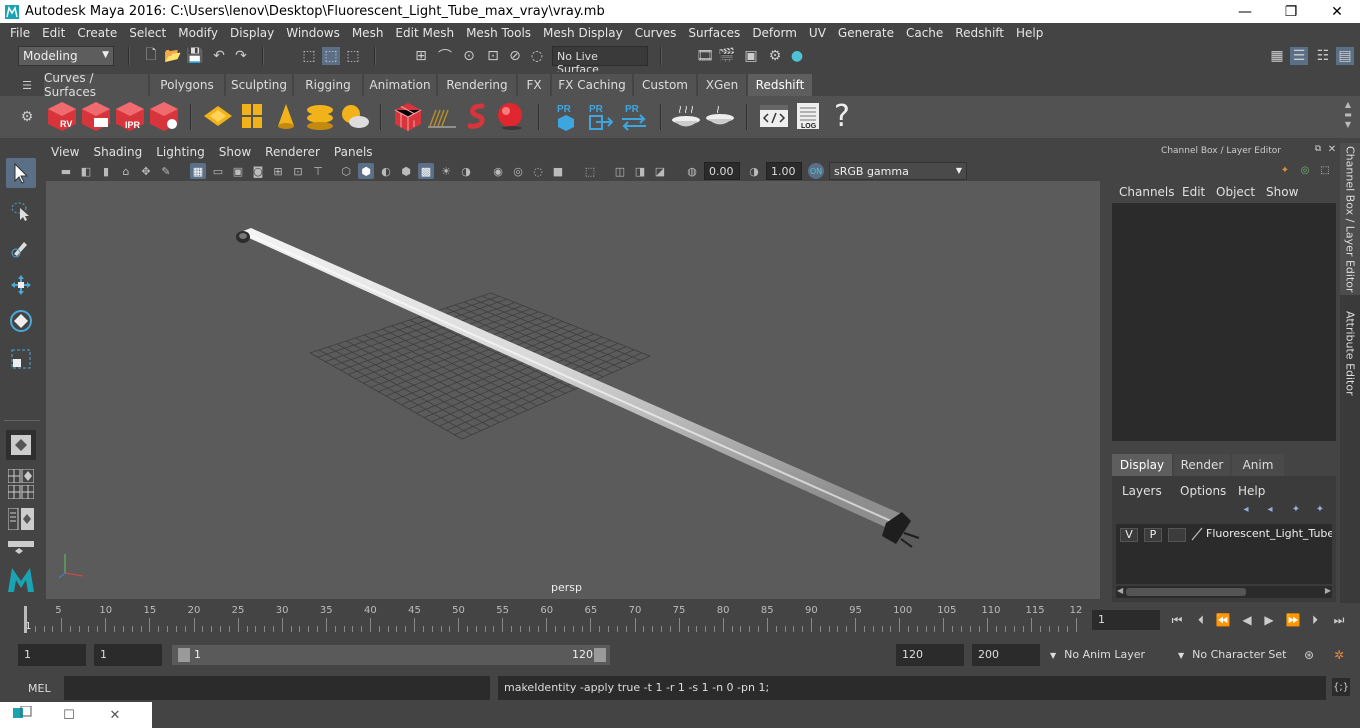 The image size is (1360, 728). I want to click on grease-pencil-icon: ✎, so click(166, 171).